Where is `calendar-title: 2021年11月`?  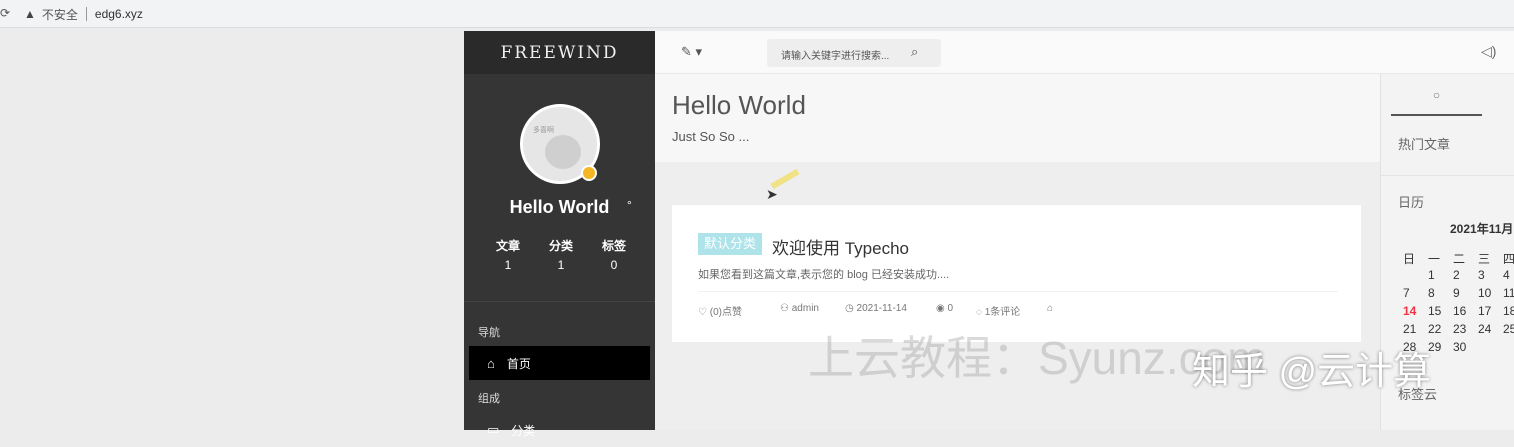 calendar-title: 2021年11月 is located at coordinates (1482, 229).